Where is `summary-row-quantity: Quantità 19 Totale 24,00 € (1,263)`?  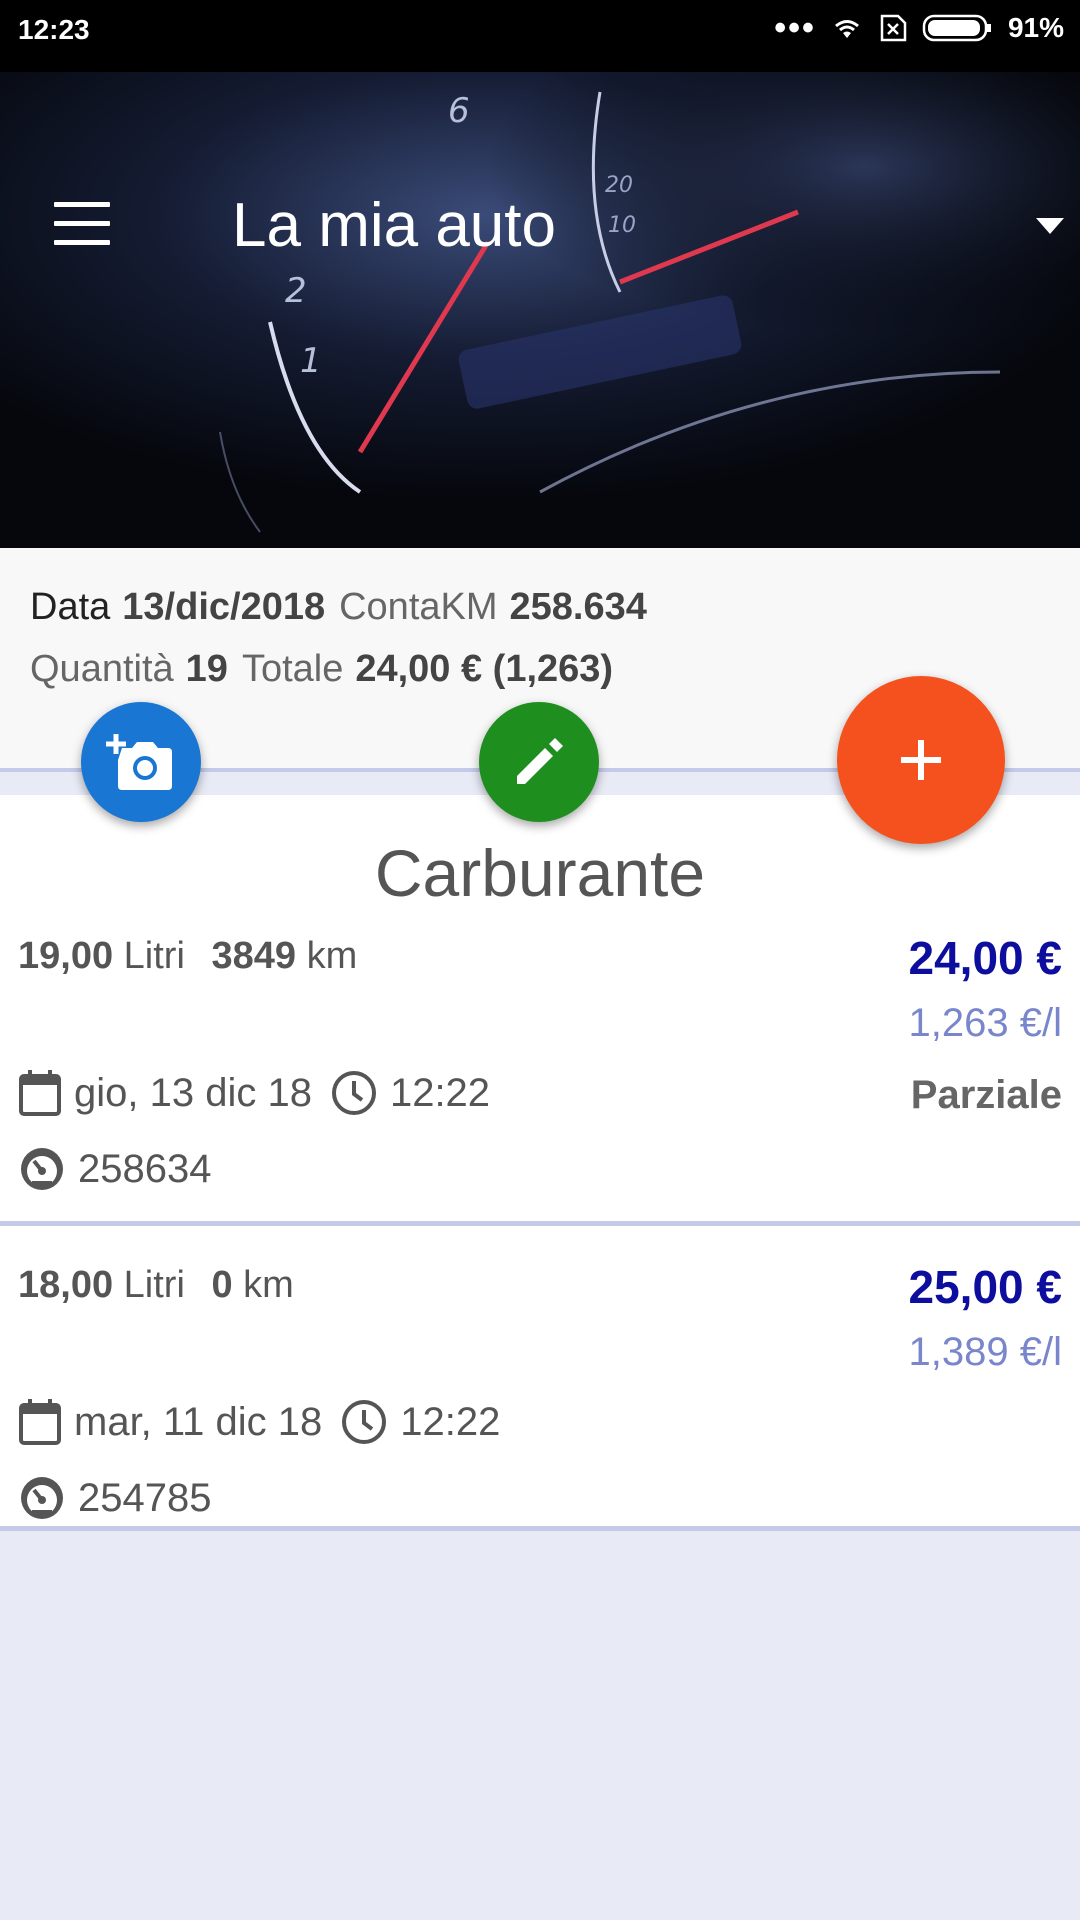 summary-row-quantity: Quantità 19 Totale 24,00 € (1,263) is located at coordinates (328, 669).